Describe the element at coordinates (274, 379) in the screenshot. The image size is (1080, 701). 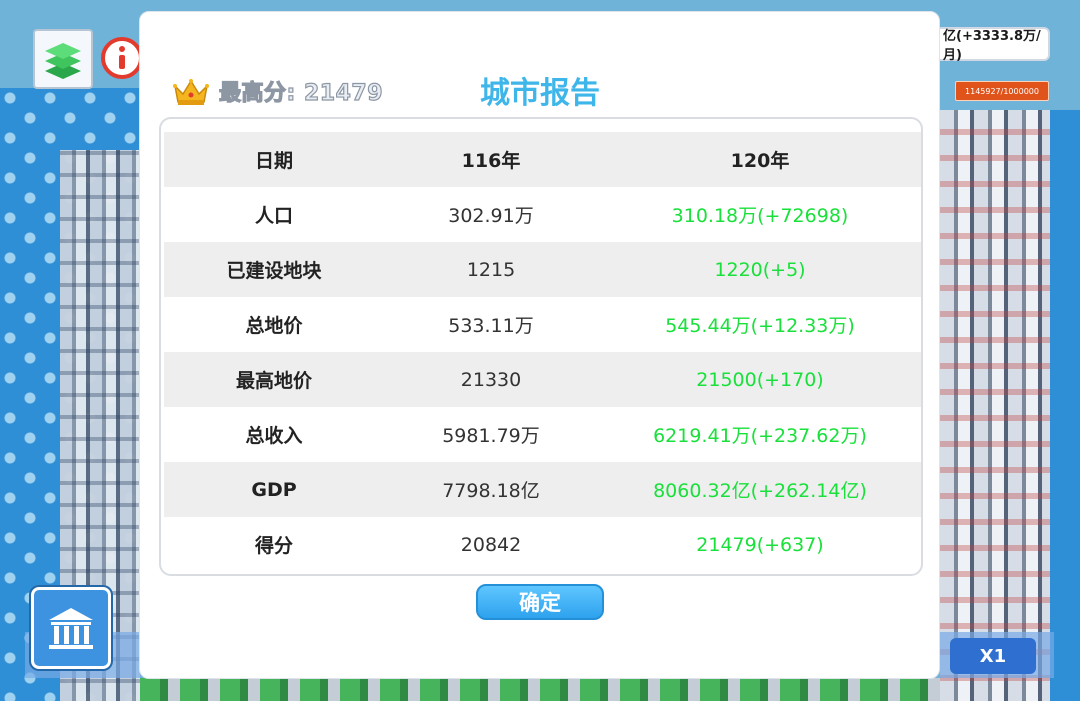
I see `row-label: 最高地价` at that location.